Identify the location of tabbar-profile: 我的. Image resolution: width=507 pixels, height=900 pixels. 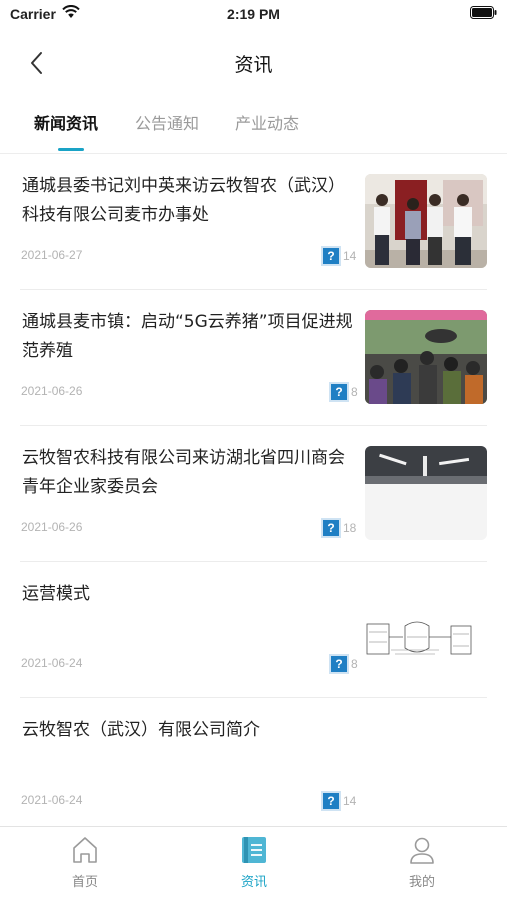
(422, 862).